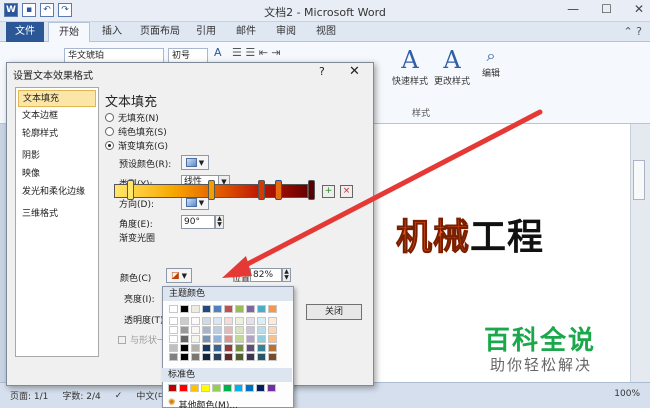 Image resolution: width=650 pixels, height=408 pixels. What do you see at coordinates (160, 32) in the screenshot?
I see `tab-page-layout: 页面布局` at bounding box center [160, 32].